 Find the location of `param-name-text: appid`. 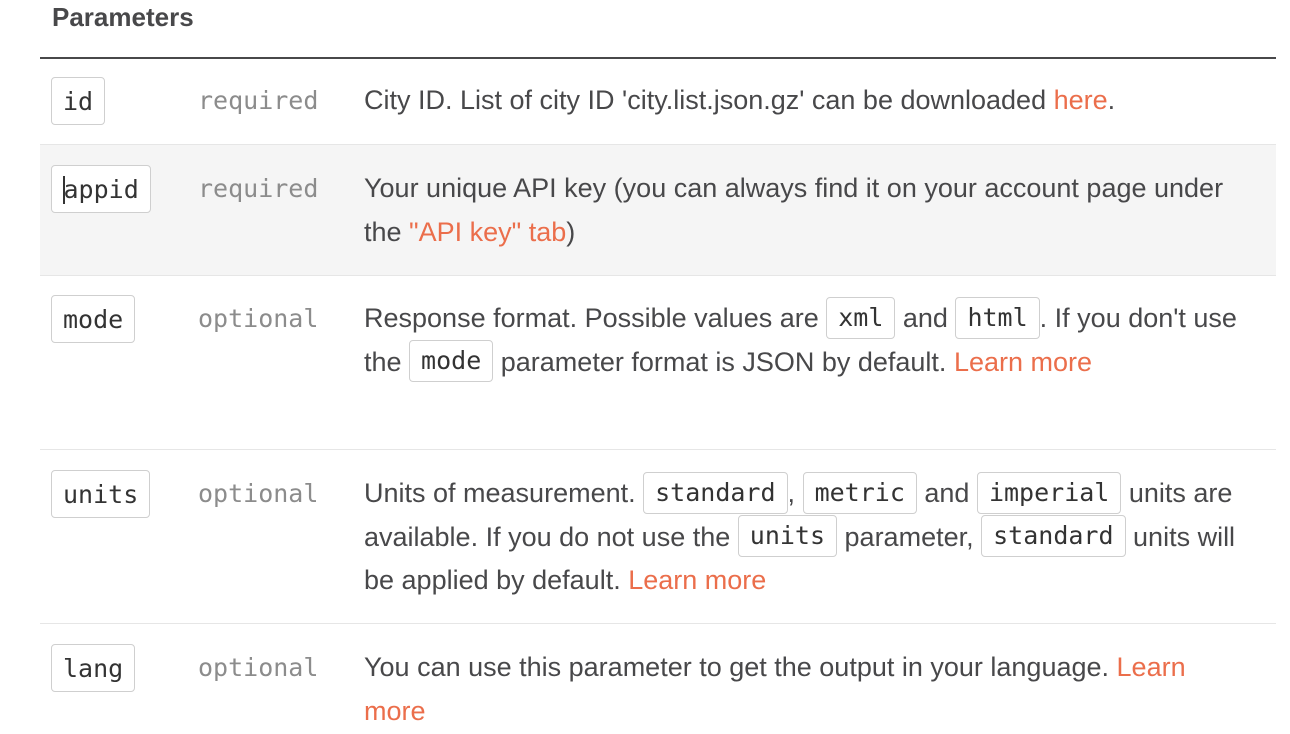

param-name-text: appid is located at coordinates (101, 189).